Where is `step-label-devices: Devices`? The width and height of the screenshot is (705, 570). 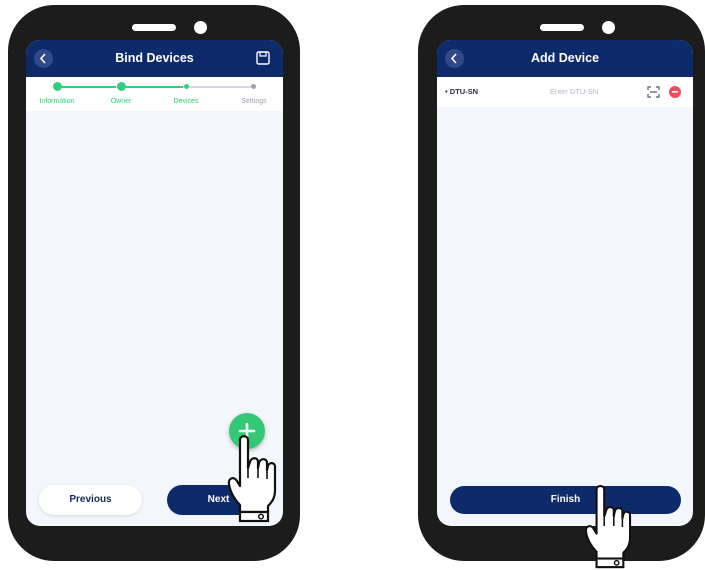 step-label-devices: Devices is located at coordinates (186, 101).